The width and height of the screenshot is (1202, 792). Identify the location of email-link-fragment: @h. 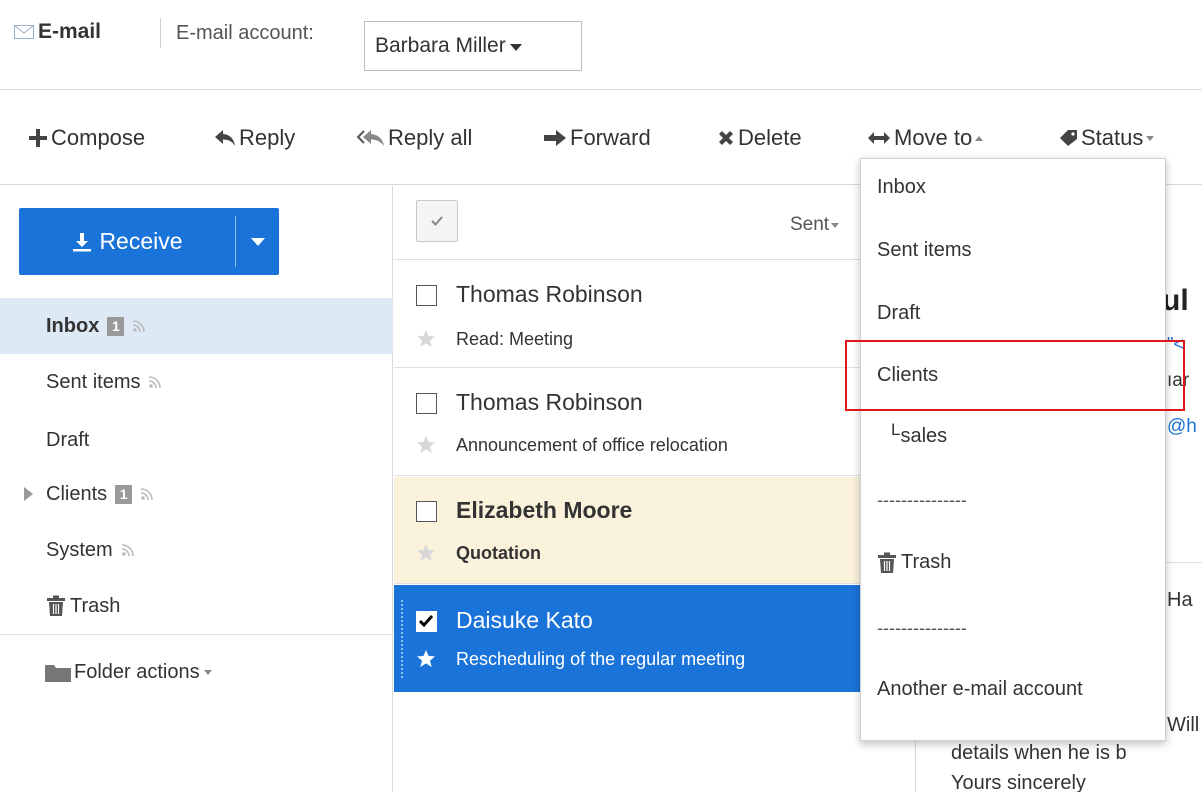
(1182, 427).